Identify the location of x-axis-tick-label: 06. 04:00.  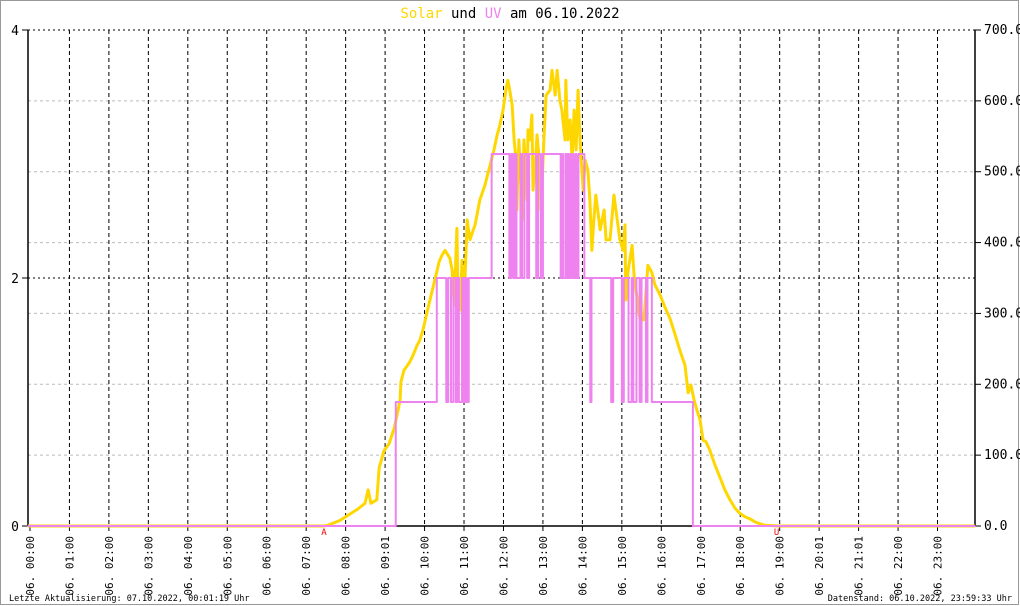
(188, 566).